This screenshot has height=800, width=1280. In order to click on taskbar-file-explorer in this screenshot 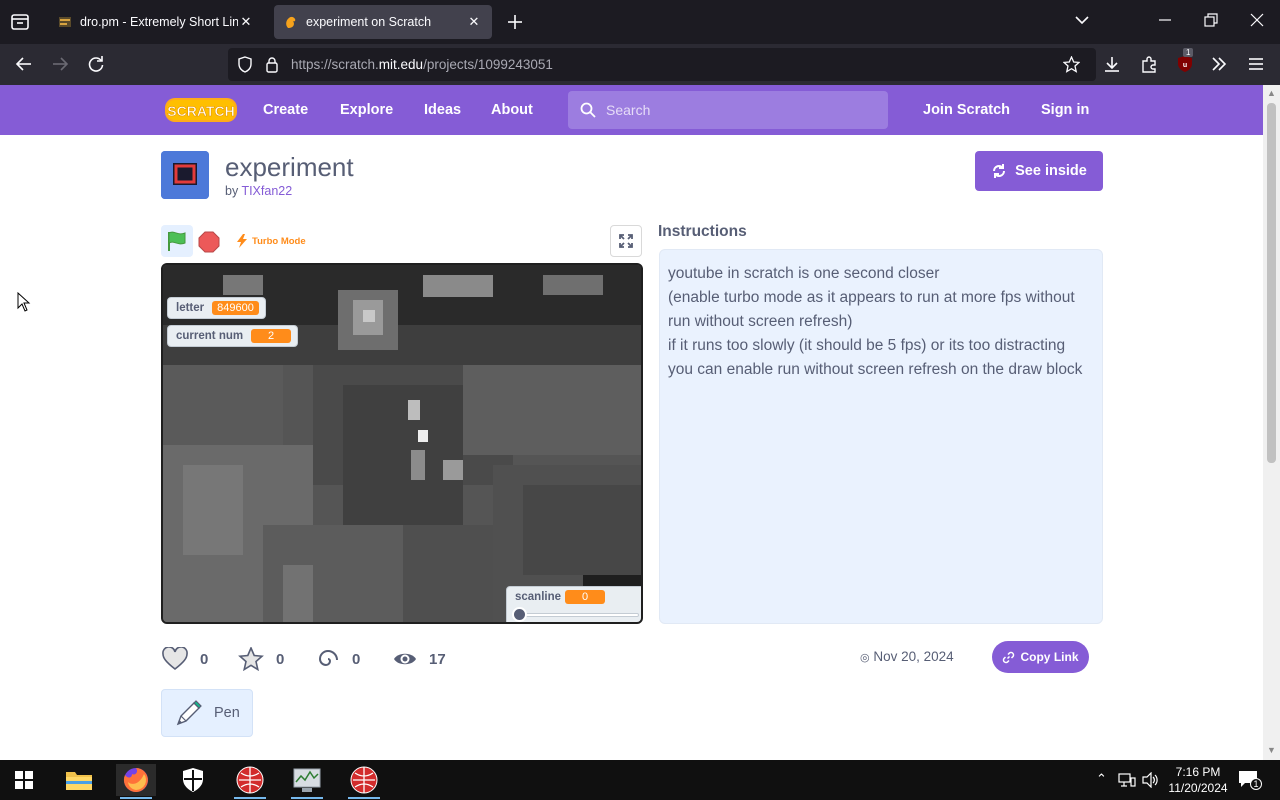, I will do `click(79, 780)`.